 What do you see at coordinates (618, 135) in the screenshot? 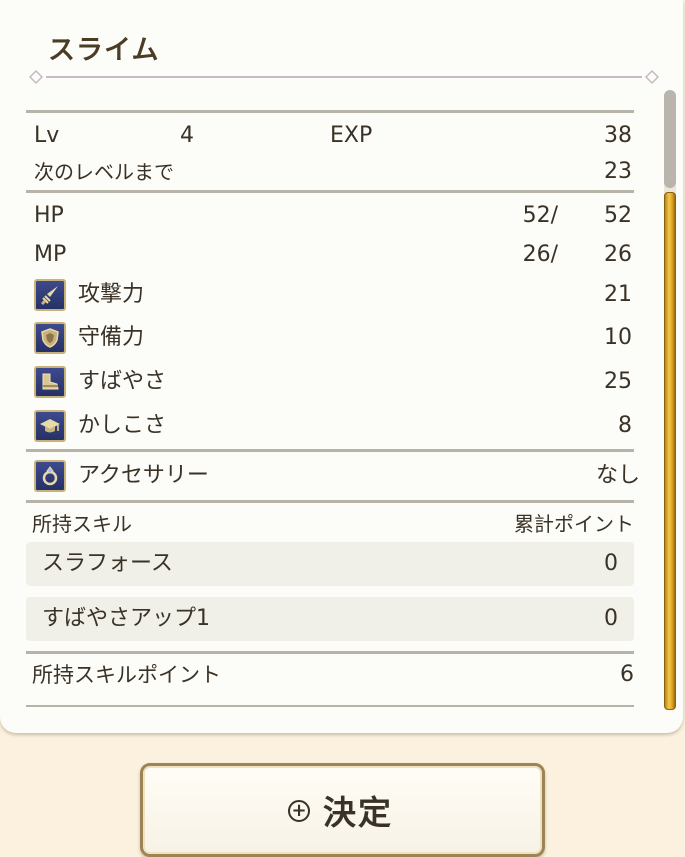
I see `exp-value: 38` at bounding box center [618, 135].